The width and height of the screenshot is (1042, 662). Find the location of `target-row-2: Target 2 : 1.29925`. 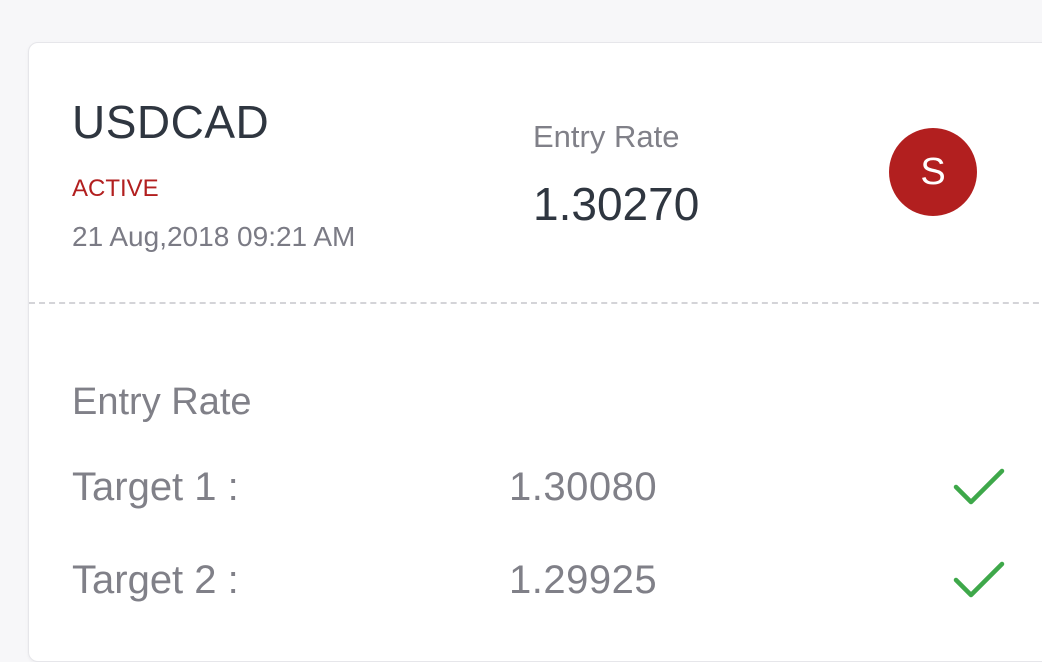

target-row-2: Target 2 : 1.29925 is located at coordinates (535, 583).